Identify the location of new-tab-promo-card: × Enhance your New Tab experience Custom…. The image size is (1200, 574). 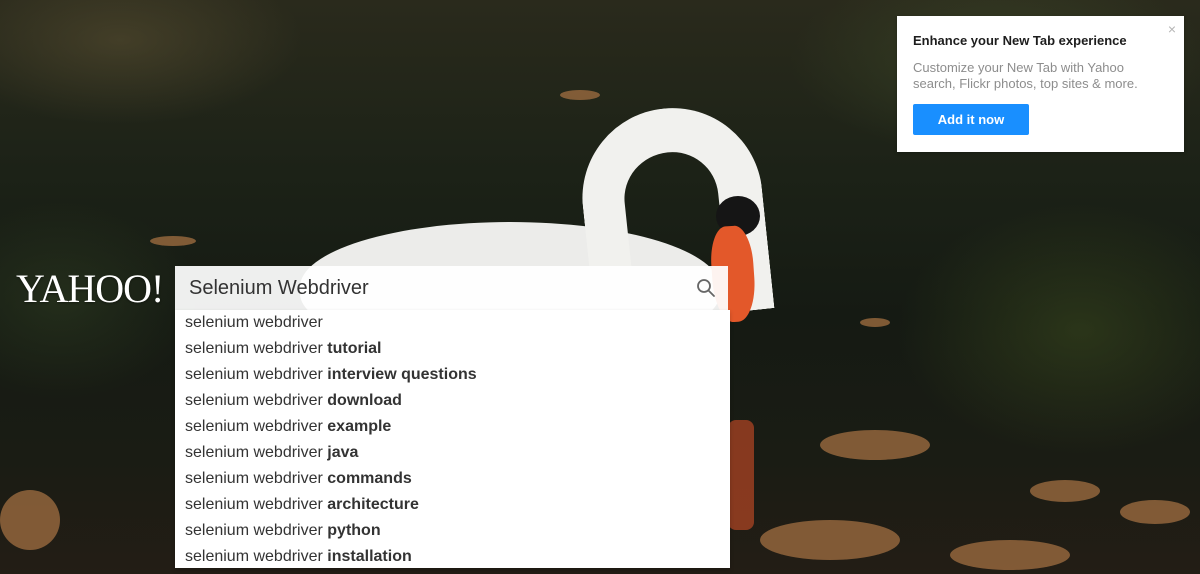
(1040, 84).